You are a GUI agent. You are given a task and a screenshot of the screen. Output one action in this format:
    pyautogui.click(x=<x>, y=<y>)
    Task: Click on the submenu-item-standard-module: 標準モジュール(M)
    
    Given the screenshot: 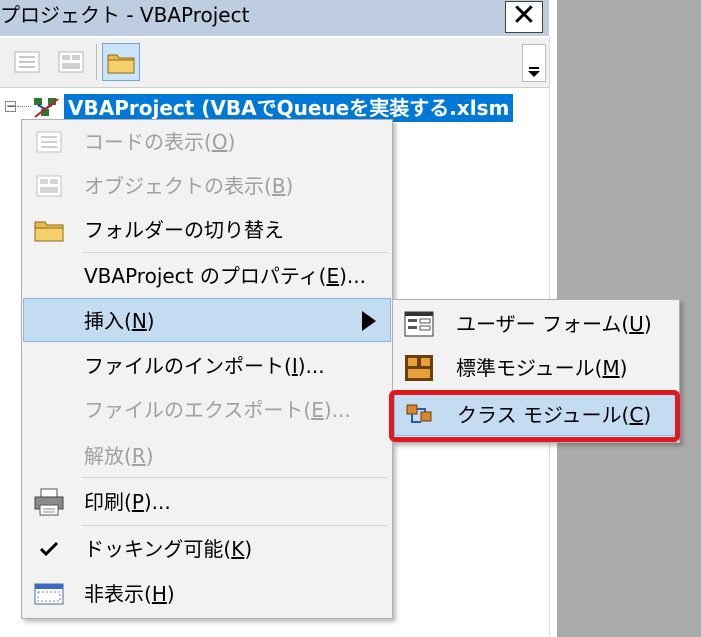 What is the action you would take?
    pyautogui.click(x=536, y=368)
    